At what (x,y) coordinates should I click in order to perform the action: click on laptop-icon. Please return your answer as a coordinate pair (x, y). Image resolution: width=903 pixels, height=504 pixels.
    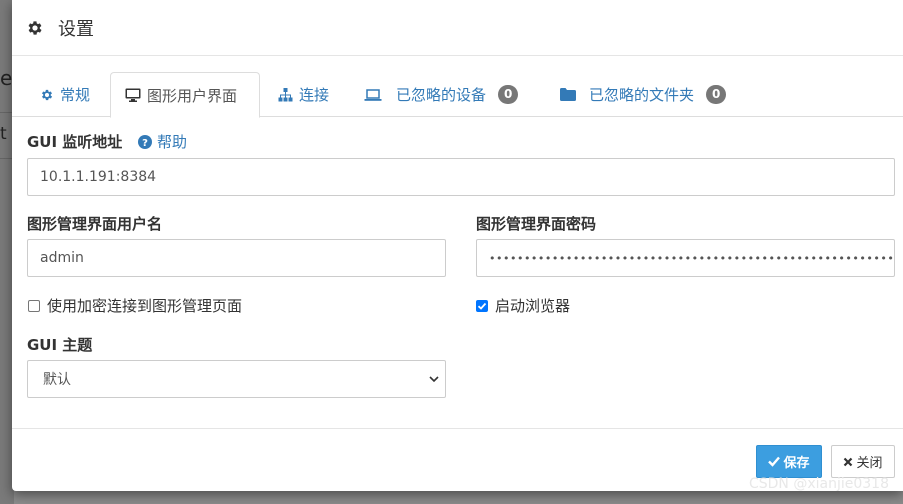
    Looking at the image, I should click on (373, 94).